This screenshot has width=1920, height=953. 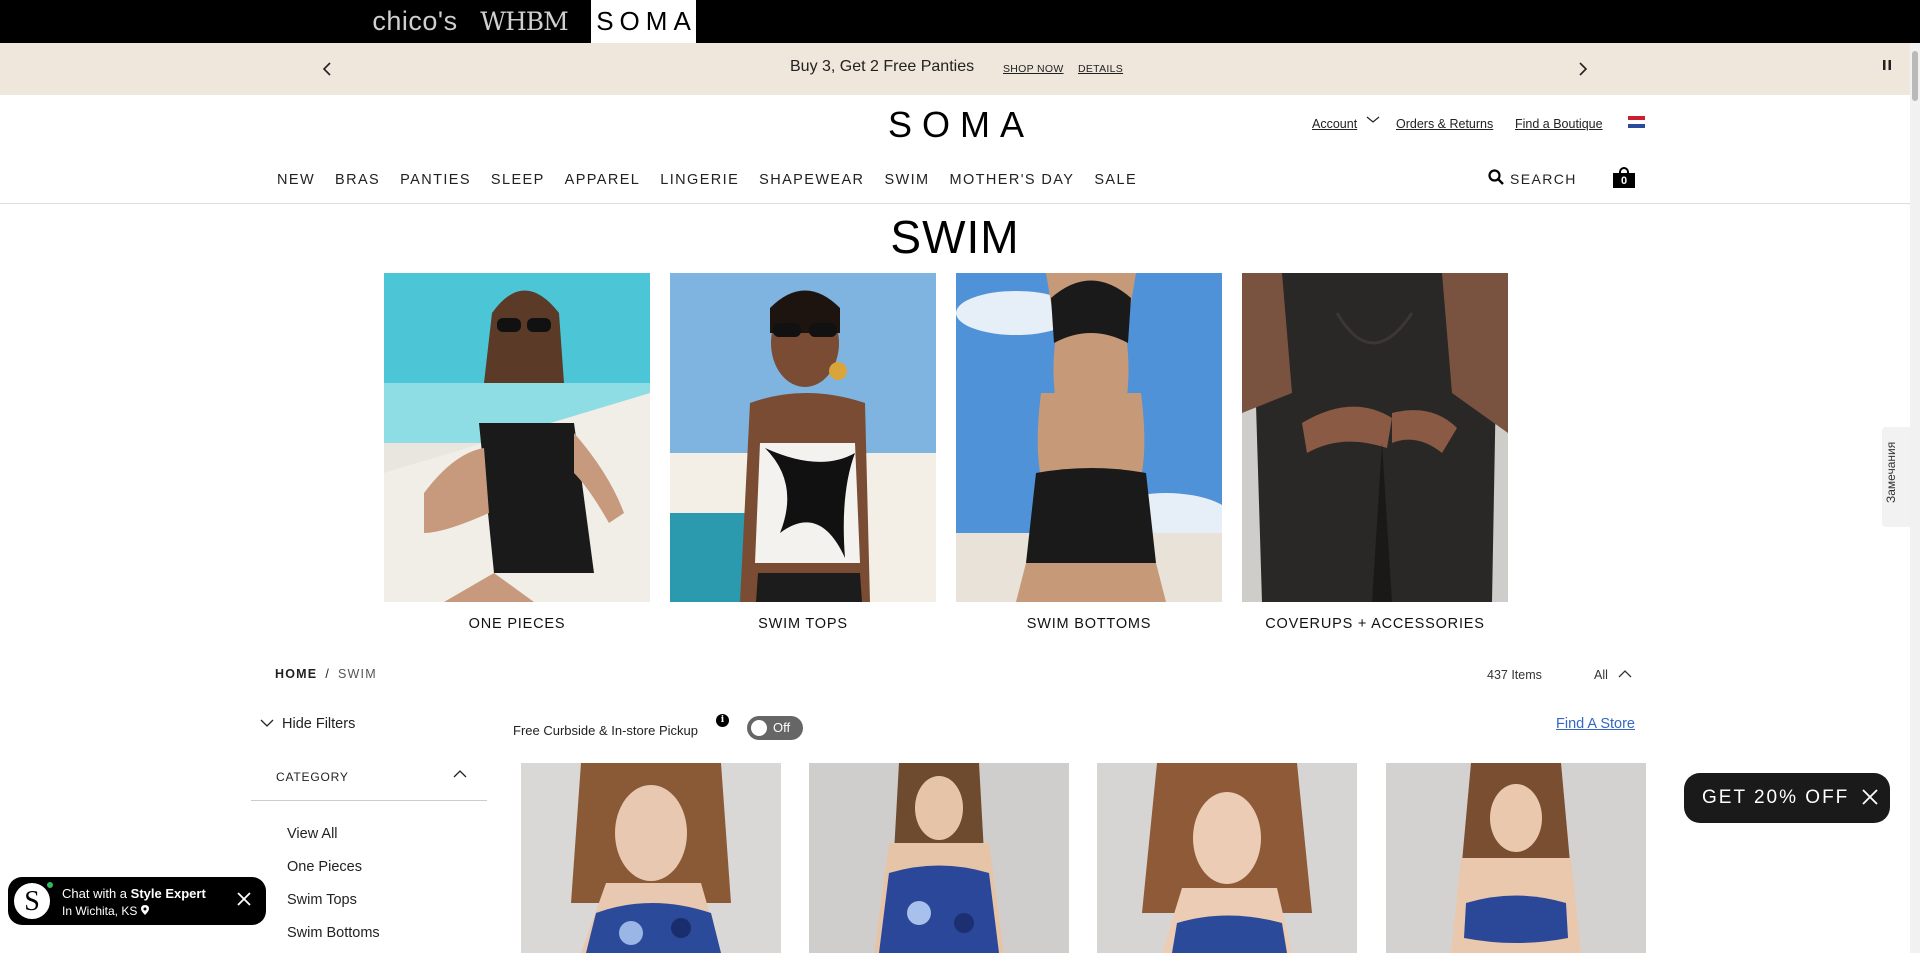 I want to click on view-select-value: All, so click(x=1601, y=675).